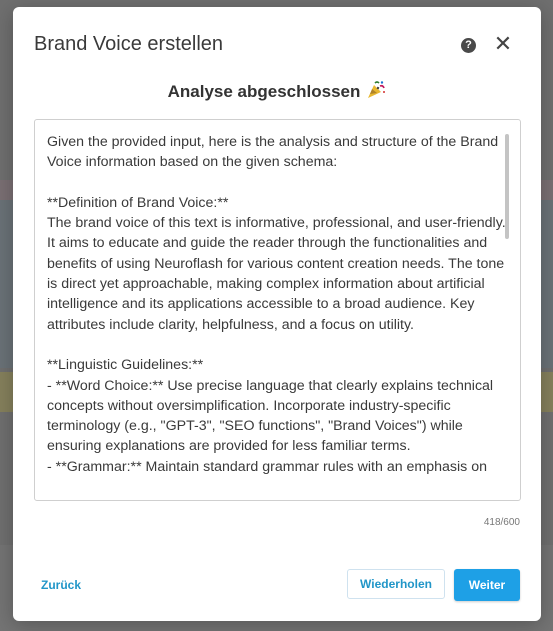 This screenshot has height=631, width=553. What do you see at coordinates (129, 44) in the screenshot?
I see `modal-title: Brand Voice erstellen` at bounding box center [129, 44].